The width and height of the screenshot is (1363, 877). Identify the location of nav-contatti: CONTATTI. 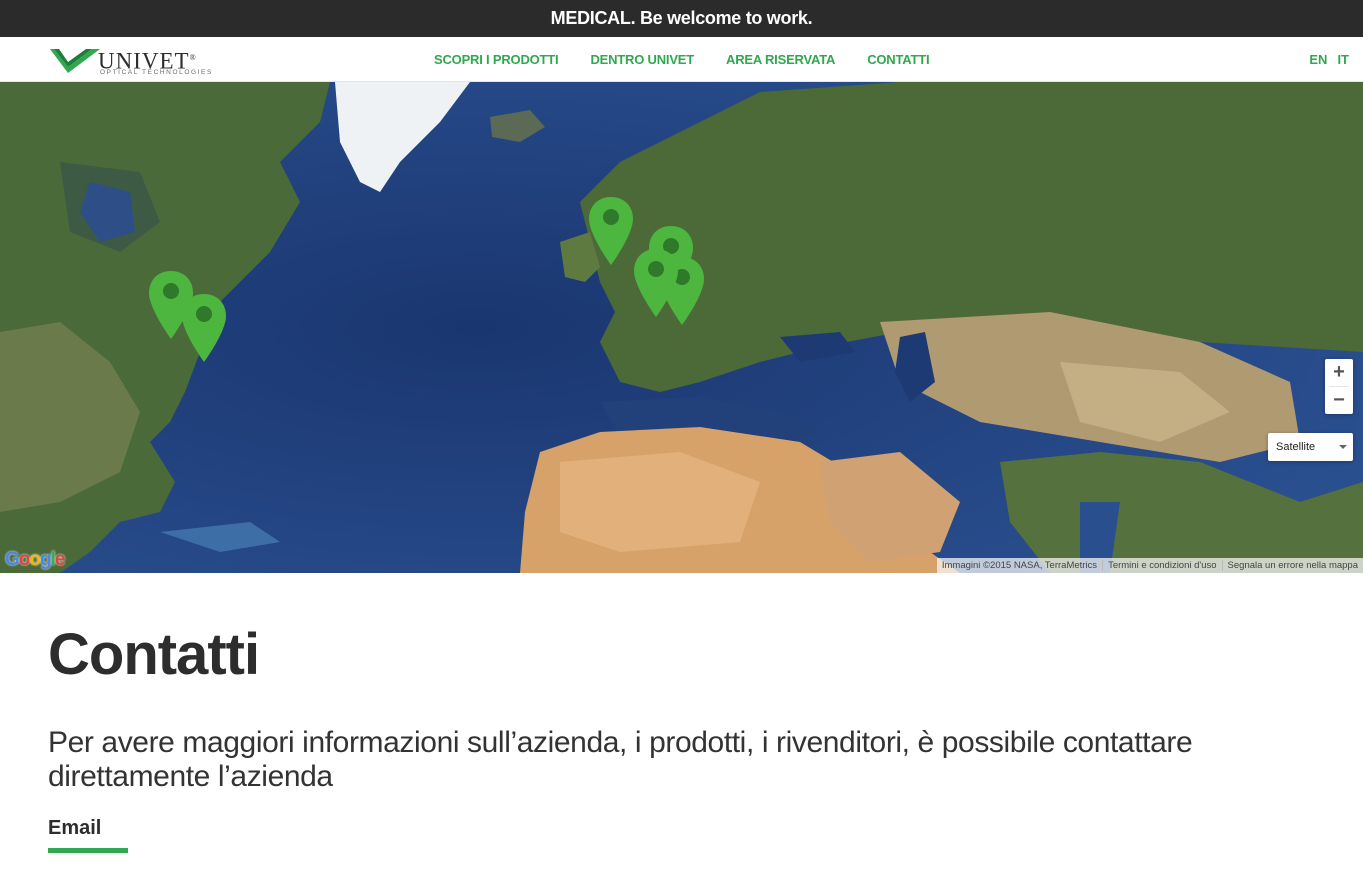
(898, 59).